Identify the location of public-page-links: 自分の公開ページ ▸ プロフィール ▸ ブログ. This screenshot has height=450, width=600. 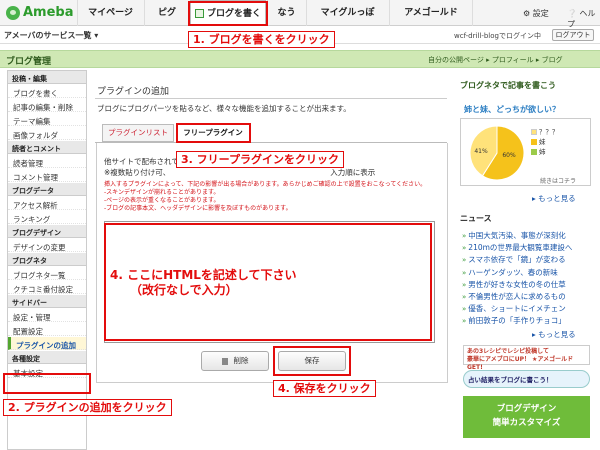
(495, 60).